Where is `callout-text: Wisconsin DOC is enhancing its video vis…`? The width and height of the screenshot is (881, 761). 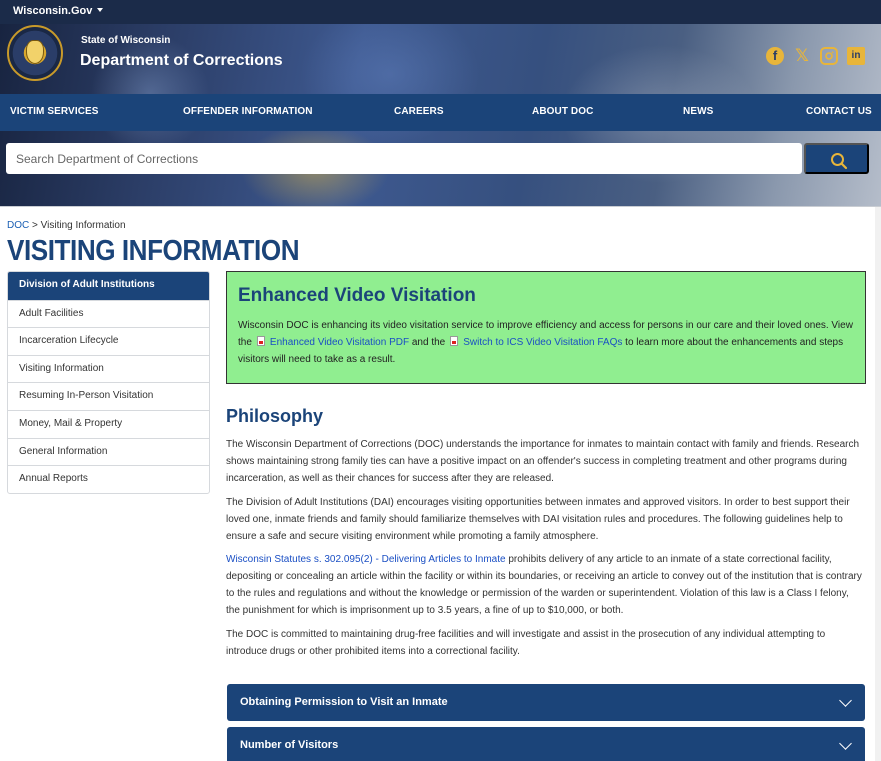 callout-text: Wisconsin DOC is enhancing its video vis… is located at coordinates (546, 342).